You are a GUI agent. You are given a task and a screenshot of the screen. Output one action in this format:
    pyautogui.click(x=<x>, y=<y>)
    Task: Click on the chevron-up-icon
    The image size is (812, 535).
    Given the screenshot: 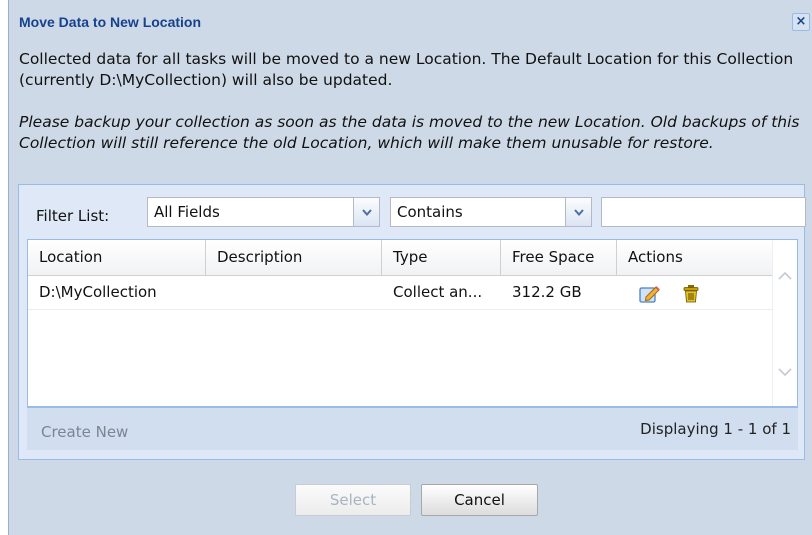 What is the action you would take?
    pyautogui.click(x=785, y=276)
    